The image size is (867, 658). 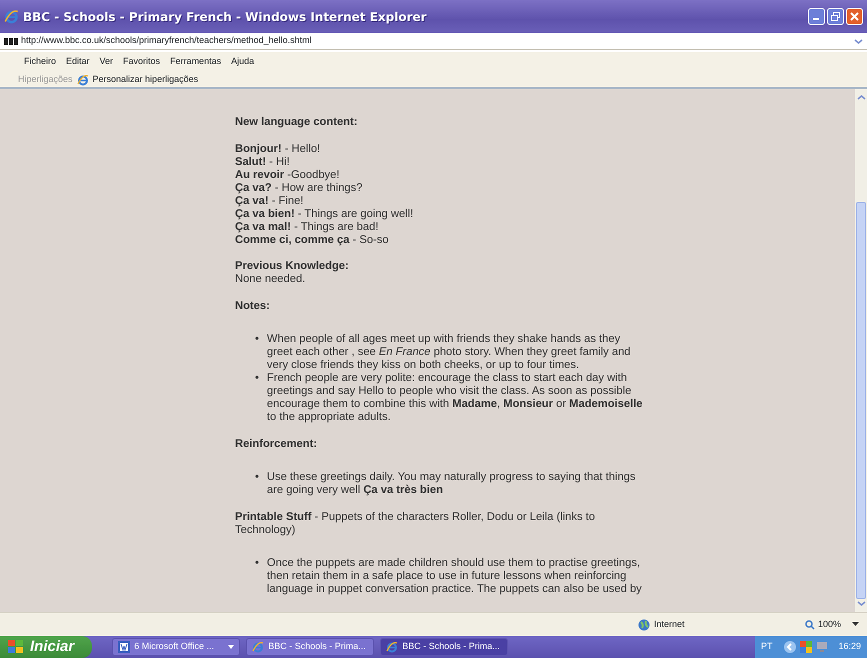 I want to click on windows-logo-icon, so click(x=16, y=647).